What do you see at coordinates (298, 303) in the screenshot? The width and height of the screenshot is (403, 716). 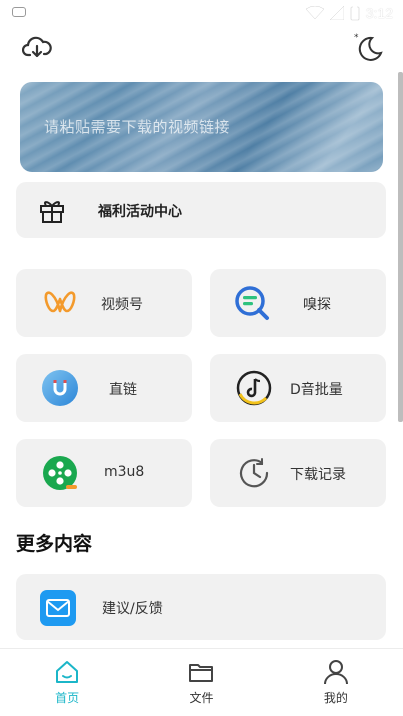 I see `tile-sniff: 嗅探` at bounding box center [298, 303].